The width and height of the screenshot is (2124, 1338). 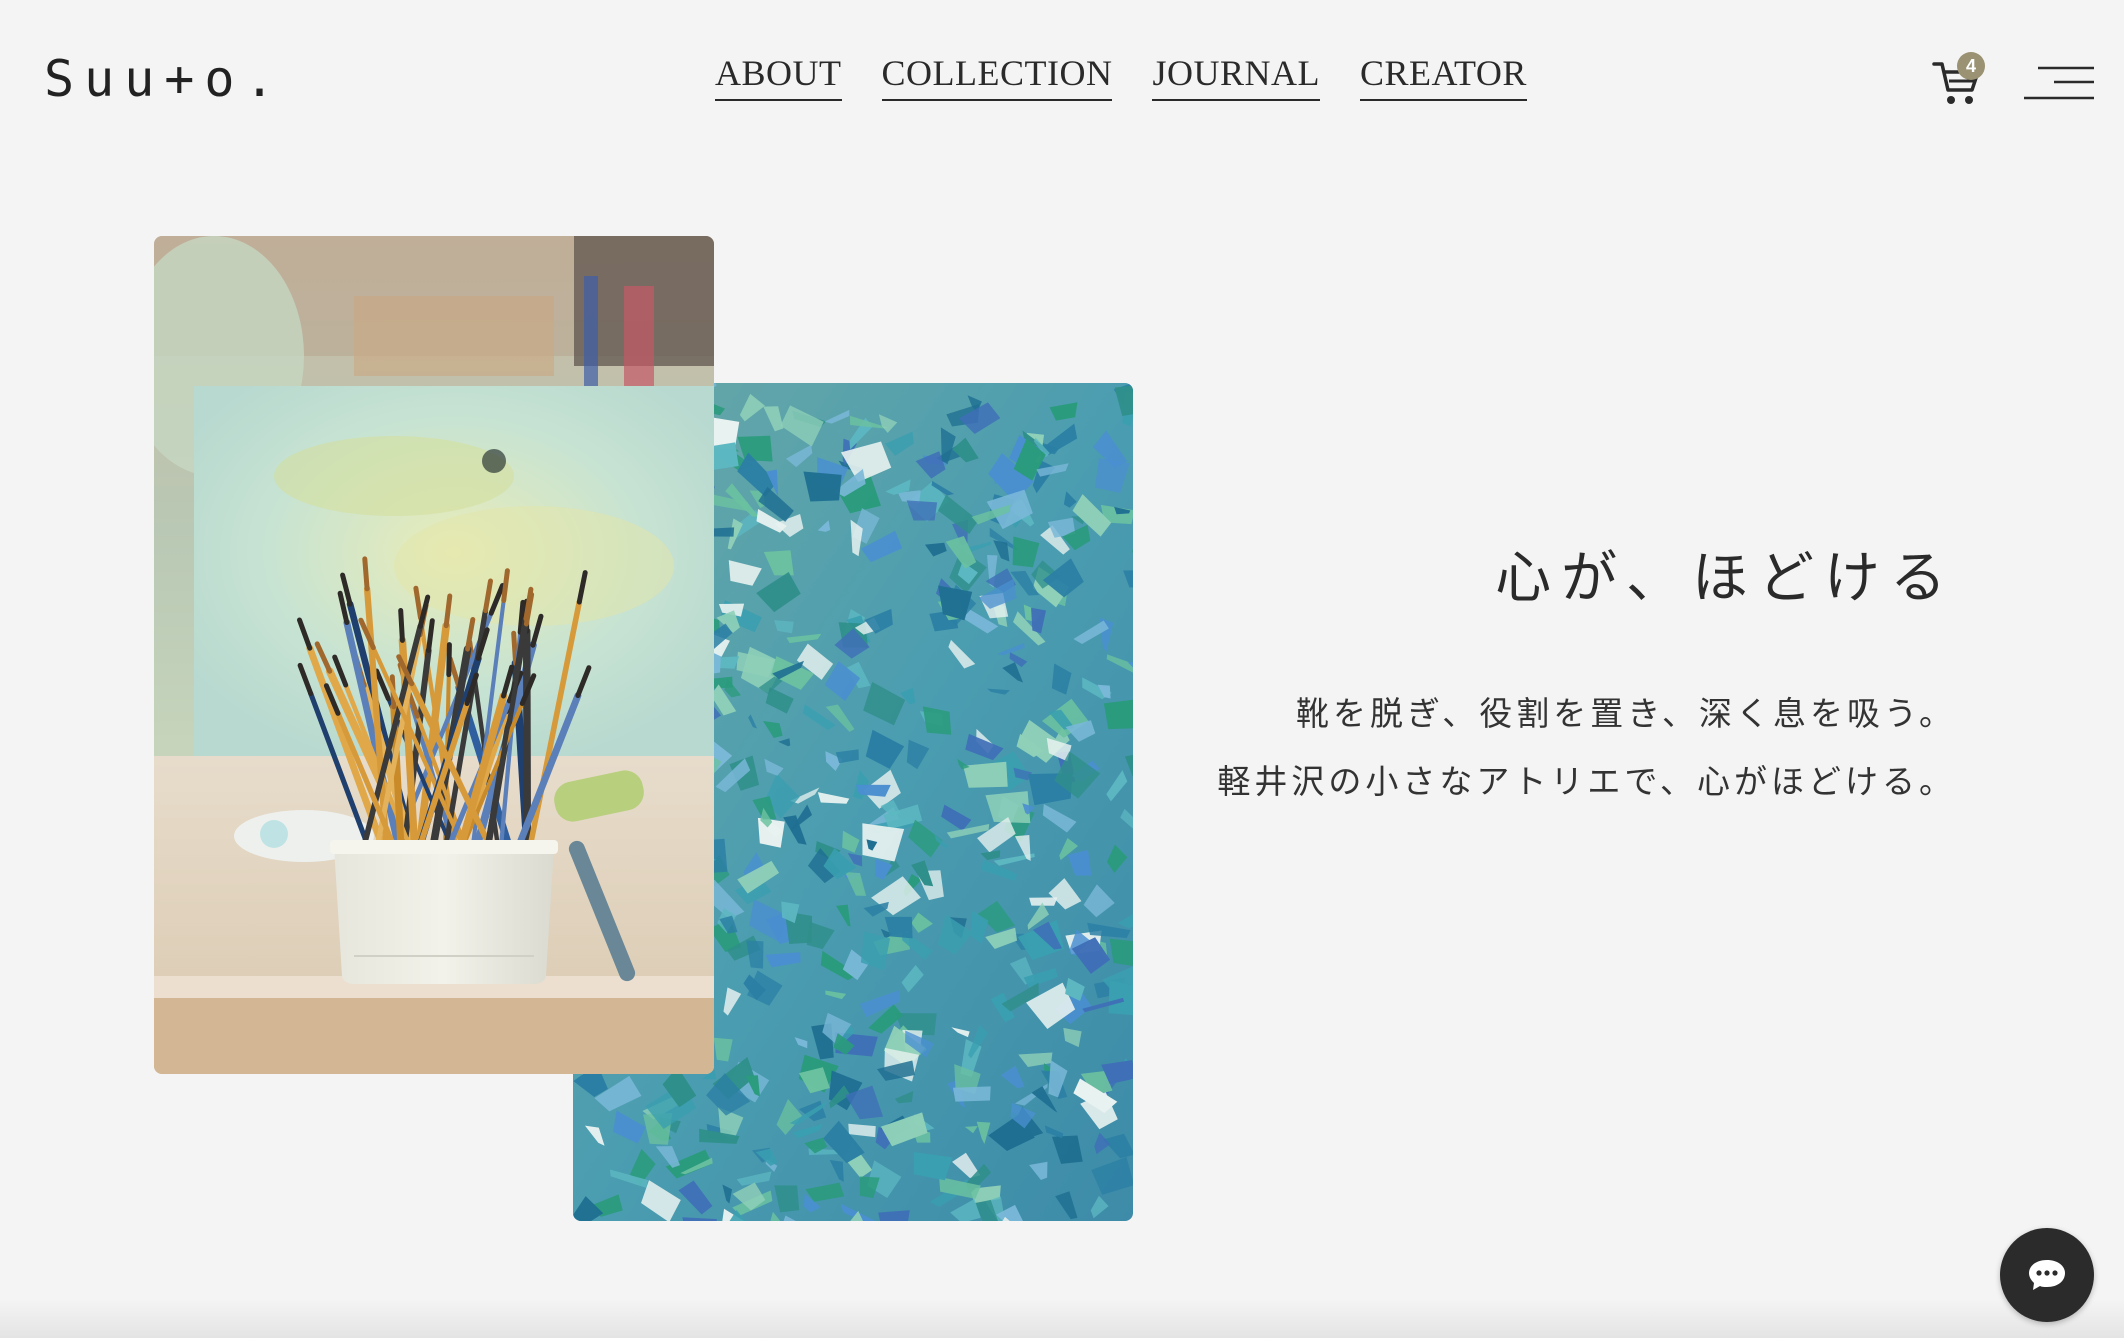 What do you see at coordinates (997, 77) in the screenshot?
I see `nav-collection: COLLECTION` at bounding box center [997, 77].